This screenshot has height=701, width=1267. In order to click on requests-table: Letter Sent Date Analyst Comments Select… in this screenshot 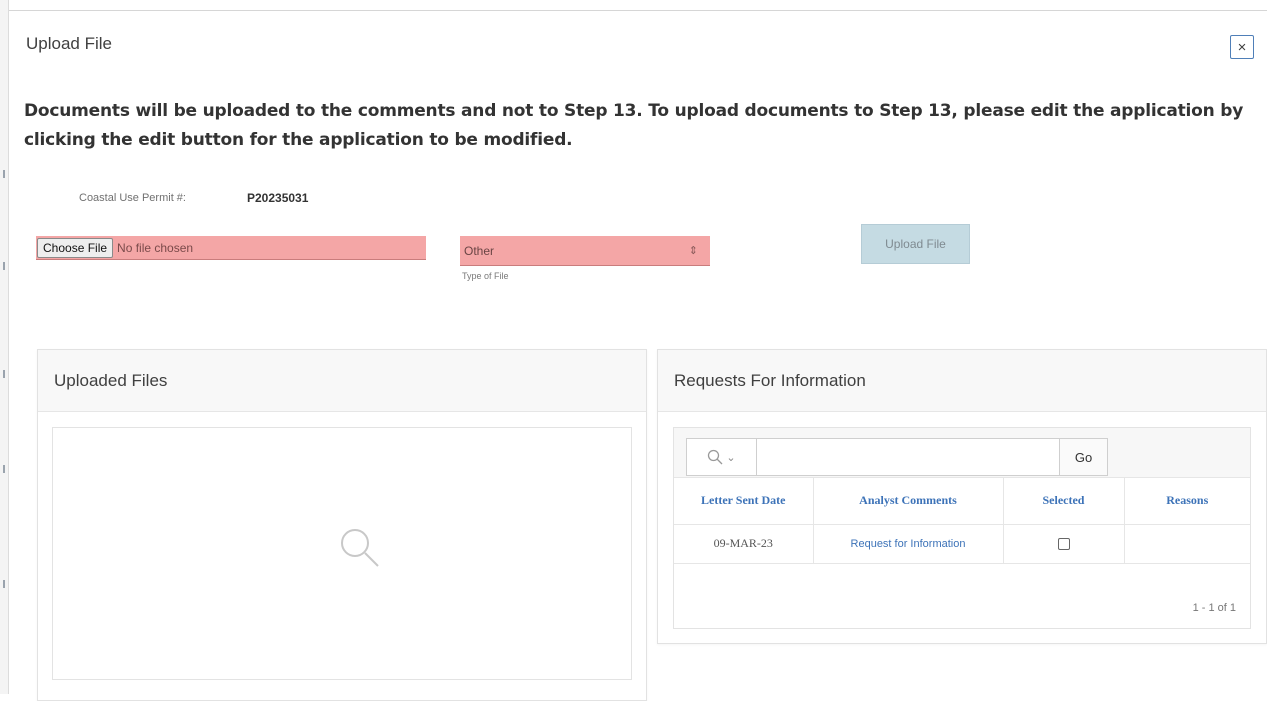, I will do `click(962, 521)`.